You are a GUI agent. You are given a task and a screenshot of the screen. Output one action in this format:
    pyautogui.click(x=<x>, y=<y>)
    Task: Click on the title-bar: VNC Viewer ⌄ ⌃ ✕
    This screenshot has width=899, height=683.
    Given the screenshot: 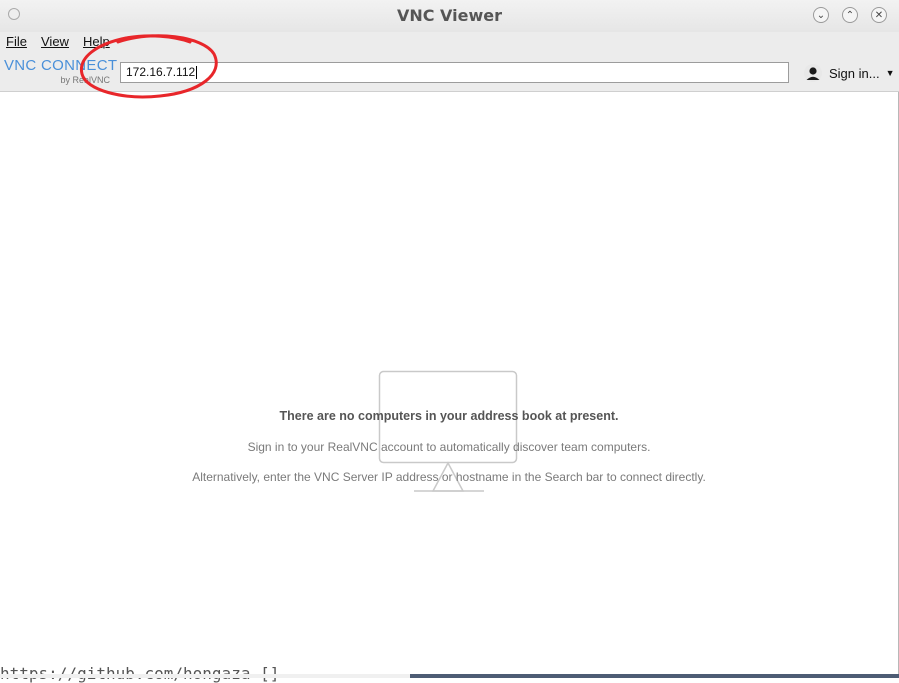 What is the action you would take?
    pyautogui.click(x=449, y=16)
    